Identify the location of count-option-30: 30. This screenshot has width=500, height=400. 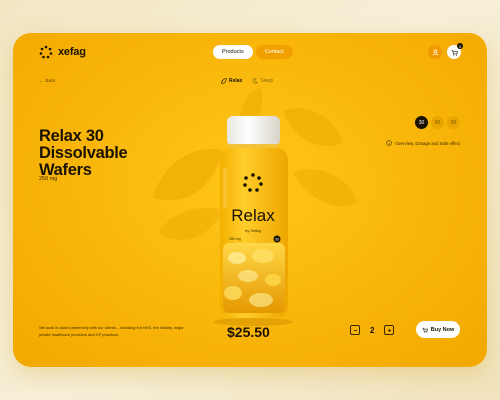
(421, 122).